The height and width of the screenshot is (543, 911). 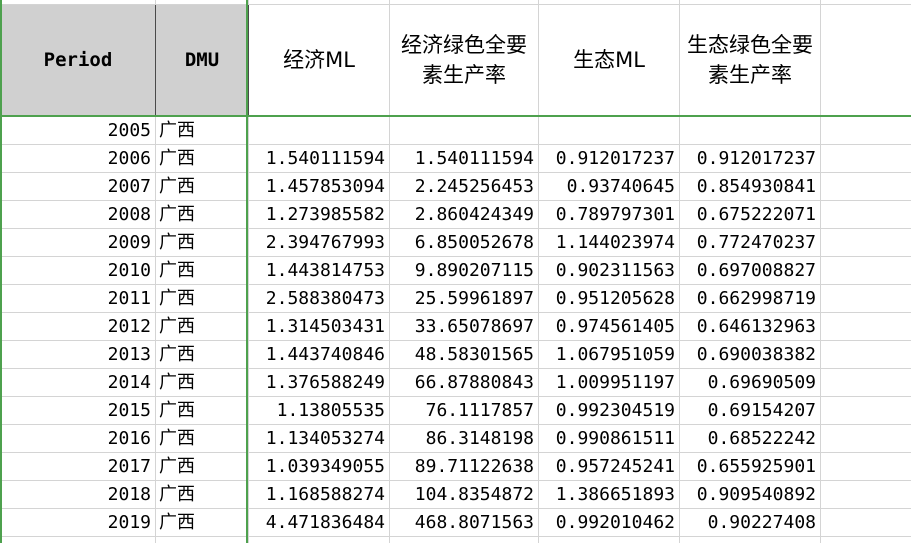 What do you see at coordinates (464, 522) in the screenshot?
I see `cell-econ-gtfp: 468.8071563` at bounding box center [464, 522].